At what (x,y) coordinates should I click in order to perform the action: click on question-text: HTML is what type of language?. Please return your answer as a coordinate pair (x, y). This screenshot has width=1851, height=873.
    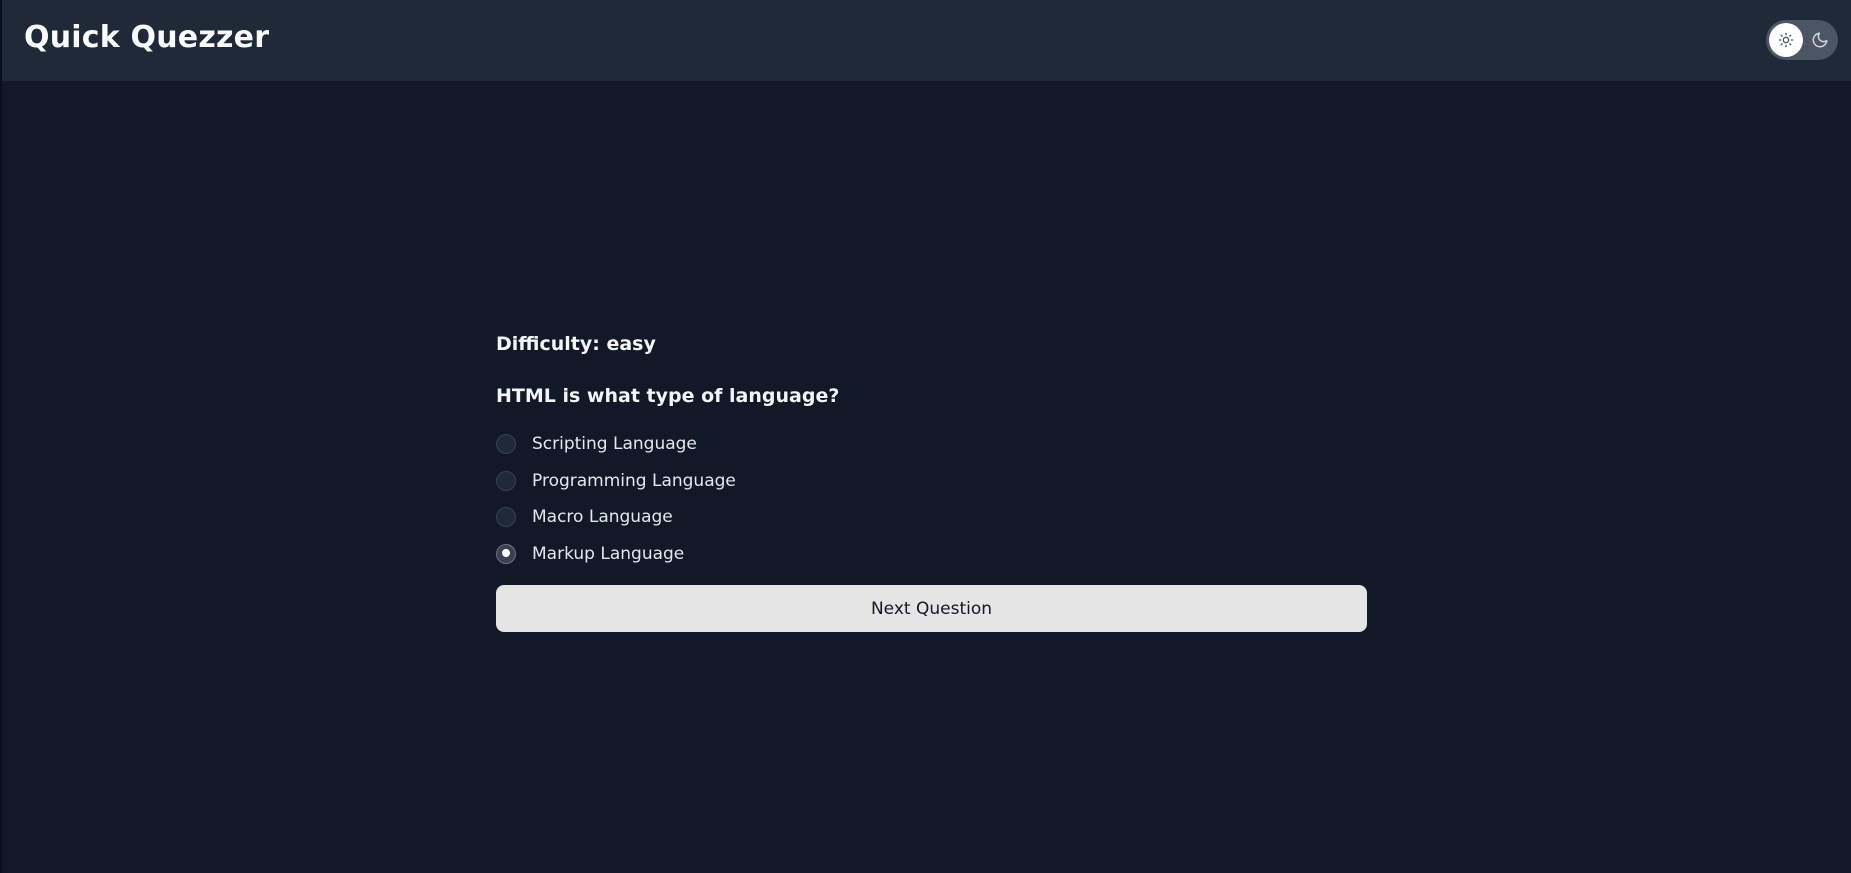
    Looking at the image, I should click on (668, 396).